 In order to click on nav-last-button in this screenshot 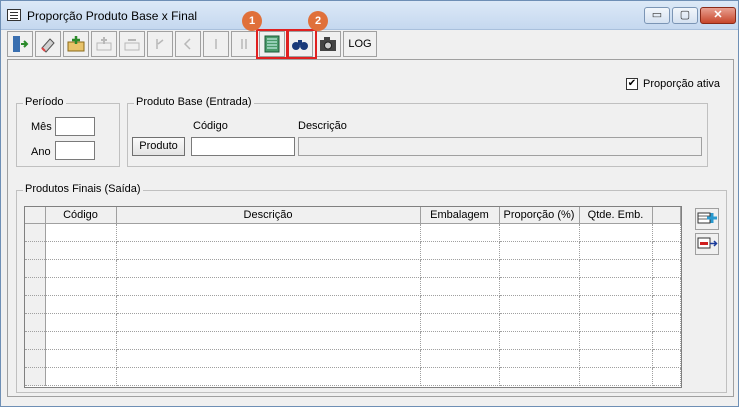, I will do `click(244, 44)`.